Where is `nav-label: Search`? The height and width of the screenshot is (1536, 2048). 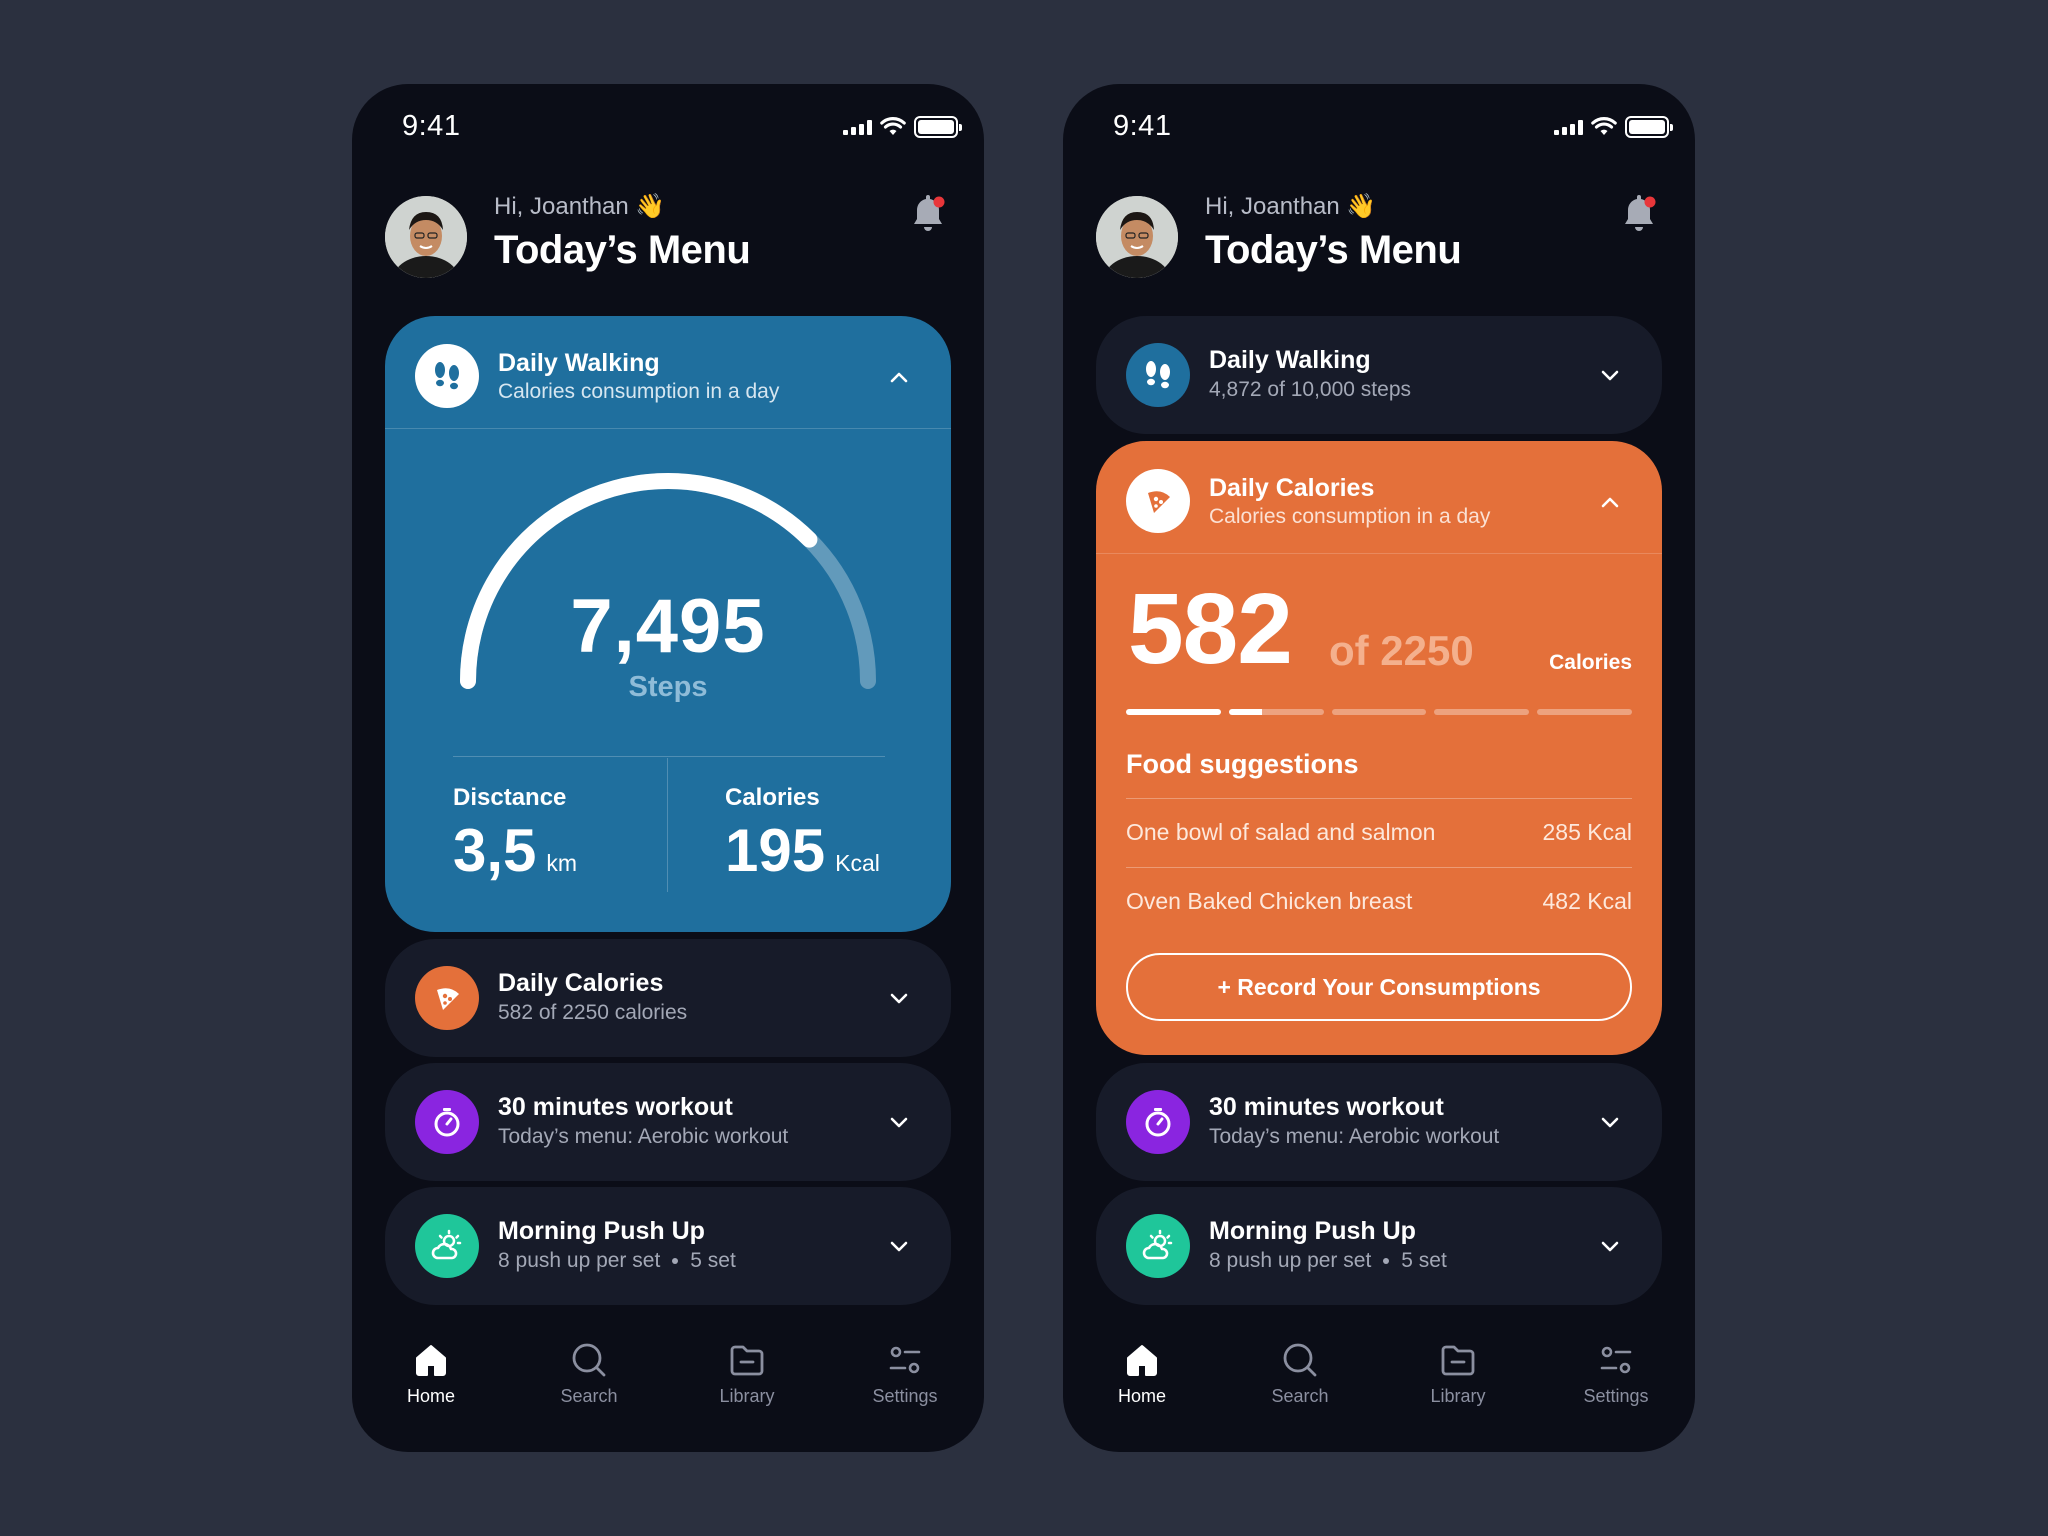
nav-label: Search is located at coordinates (589, 1396).